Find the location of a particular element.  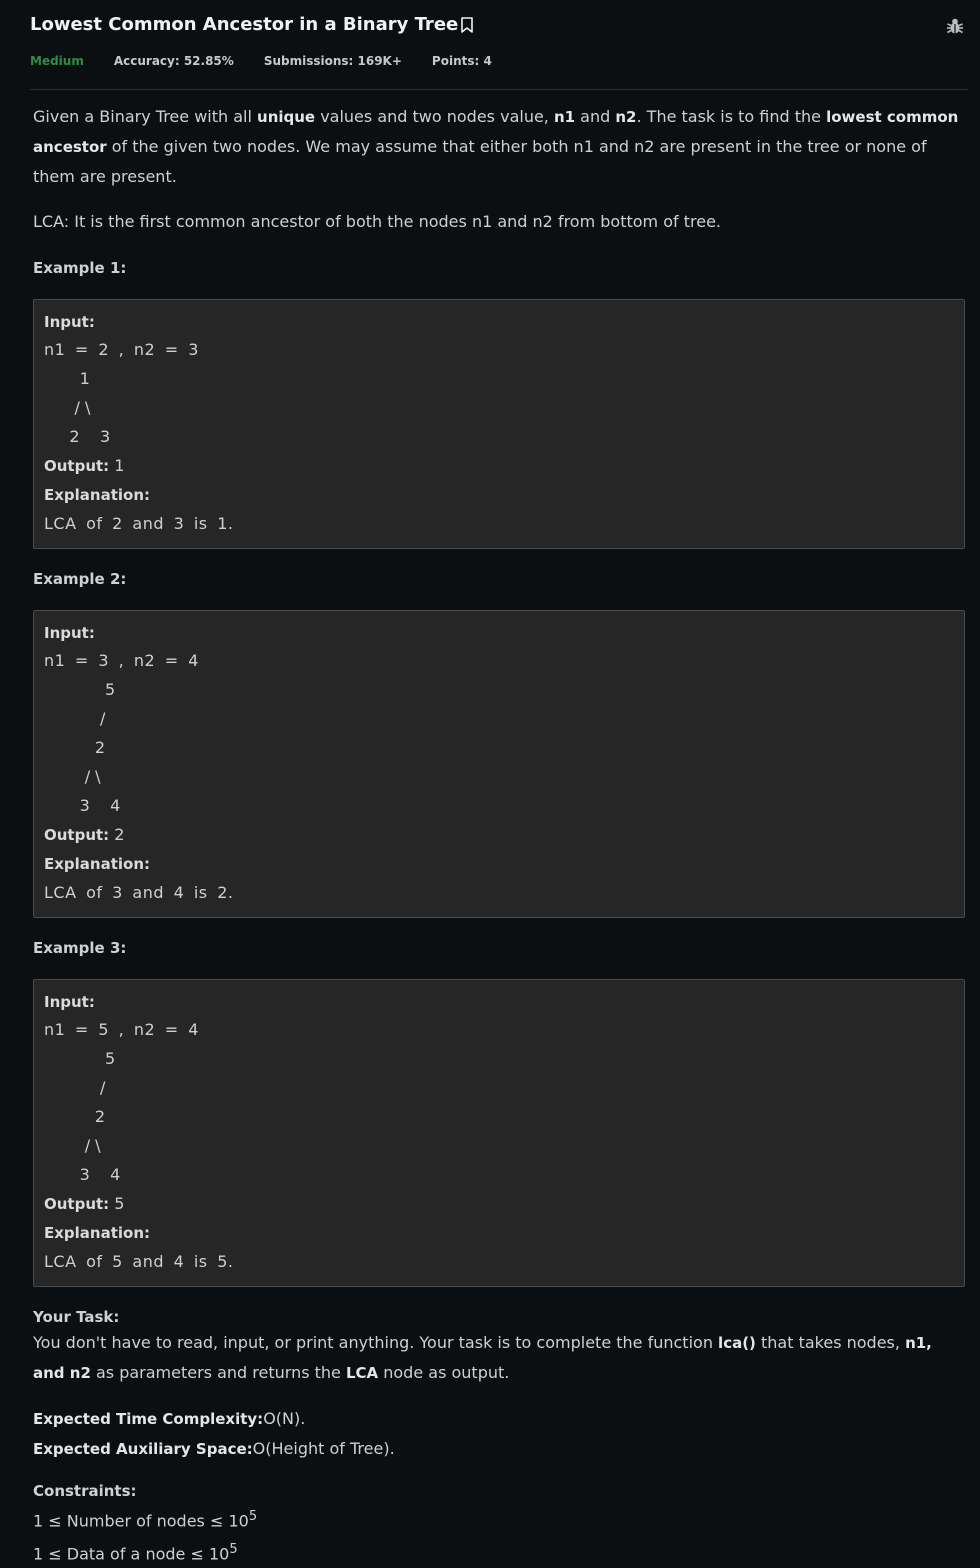

tree-line: 2 3 is located at coordinates (77, 436).